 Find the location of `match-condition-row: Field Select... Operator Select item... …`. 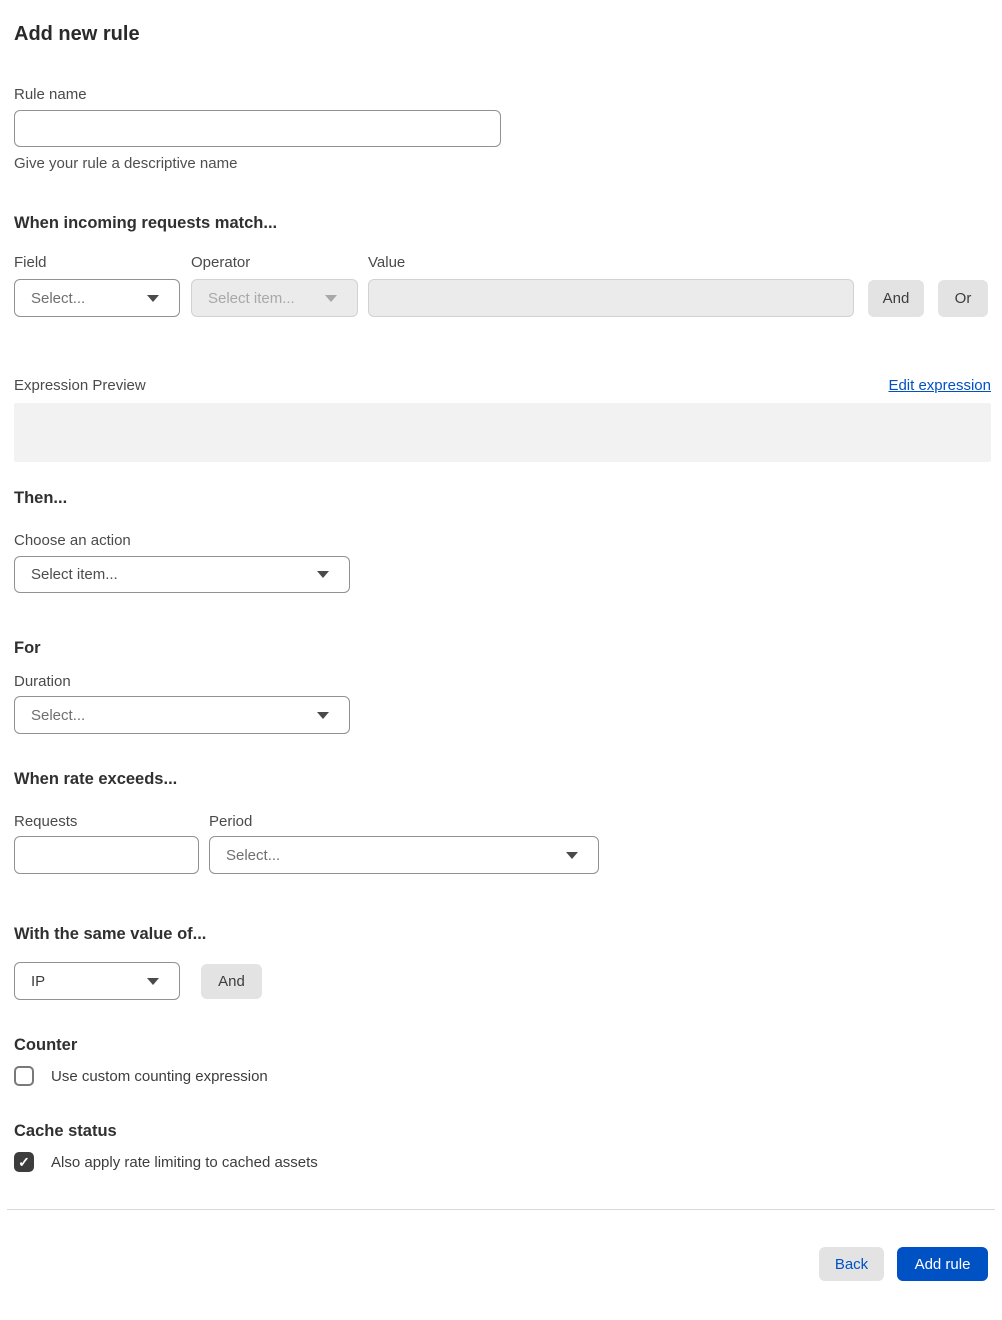

match-condition-row: Field Select... Operator Select item... … is located at coordinates (502, 284).